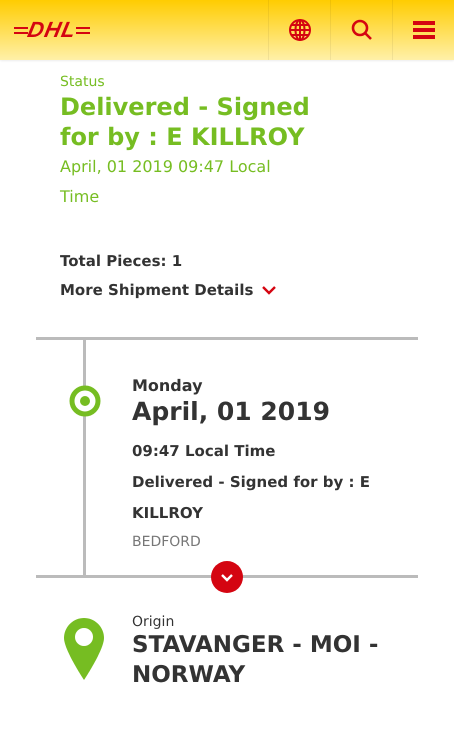 This screenshot has height=750, width=454. Describe the element at coordinates (169, 290) in the screenshot. I see `more-details-toggle: More Shipment Details` at that location.